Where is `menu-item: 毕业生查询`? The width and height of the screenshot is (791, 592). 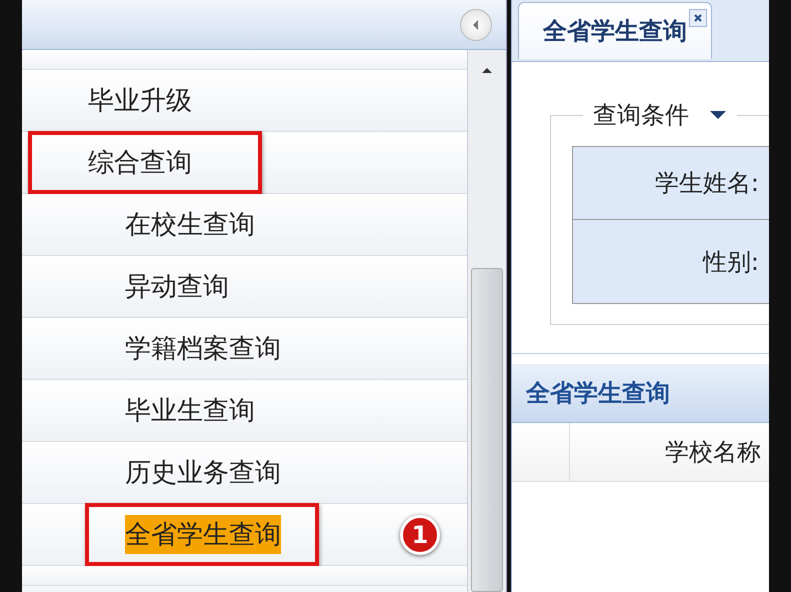
menu-item: 毕业生查询 is located at coordinates (244, 411).